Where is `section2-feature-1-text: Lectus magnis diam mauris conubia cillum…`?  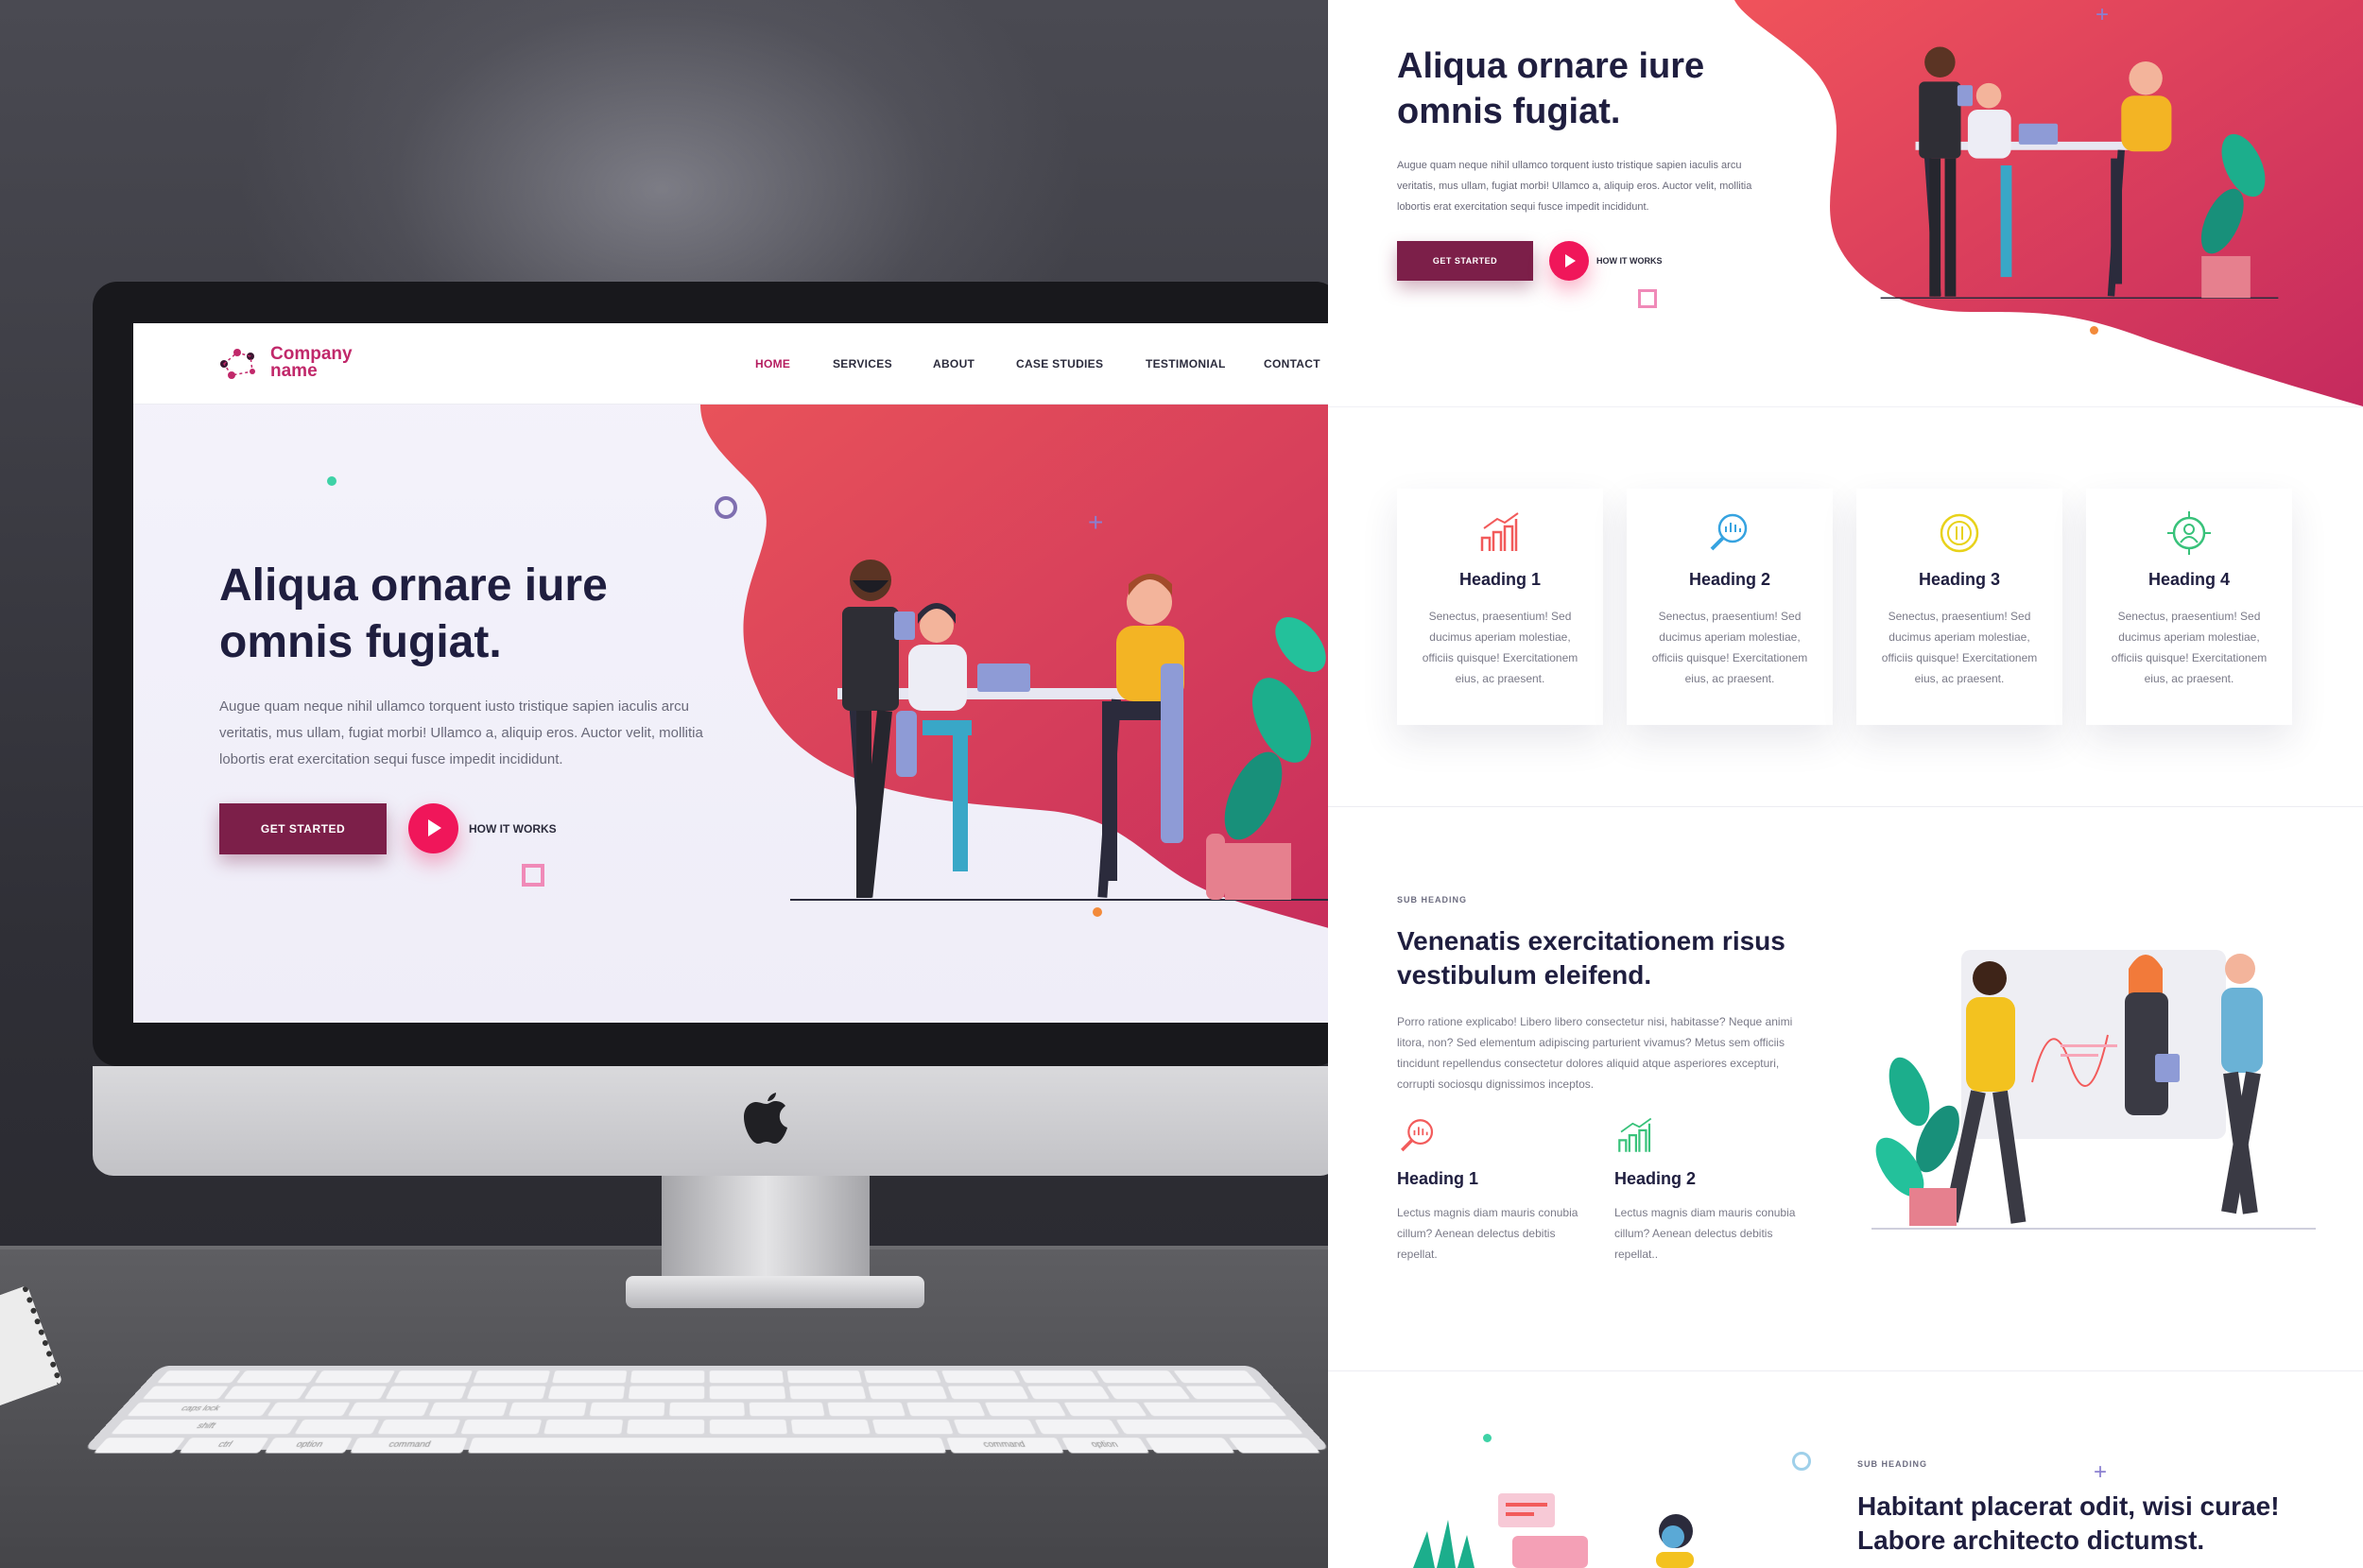 section2-feature-1-text: Lectus magnis diam mauris conubia cillum… is located at coordinates (1501, 1233).